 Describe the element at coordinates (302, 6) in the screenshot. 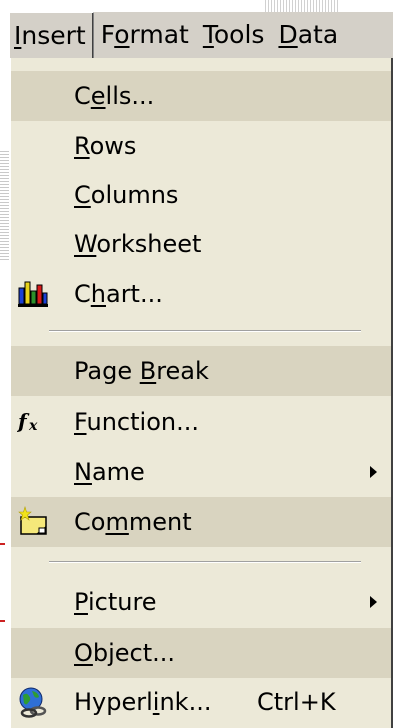

I see `background-hatch` at that location.